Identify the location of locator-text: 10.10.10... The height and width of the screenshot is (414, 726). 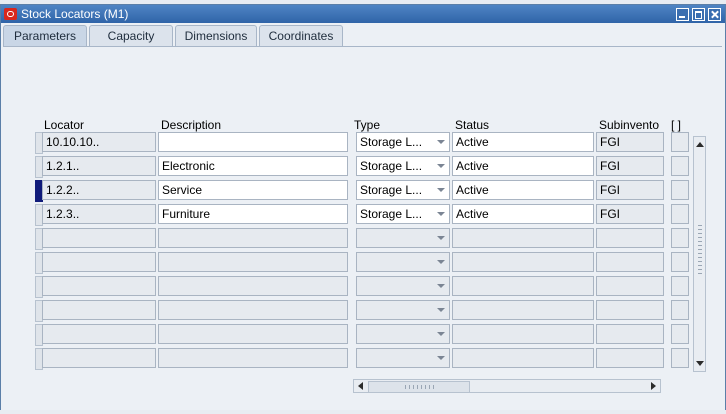
(73, 142).